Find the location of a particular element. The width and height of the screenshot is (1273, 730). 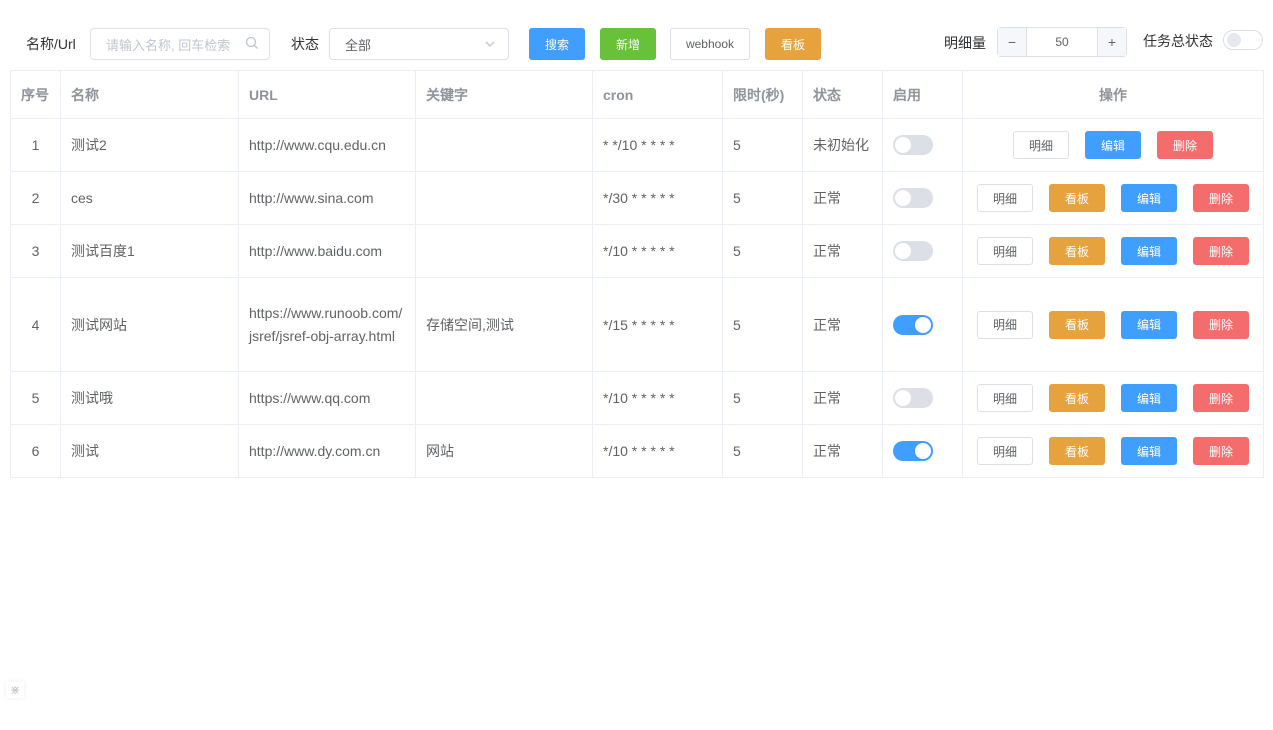

search-button: 搜索 is located at coordinates (557, 44).